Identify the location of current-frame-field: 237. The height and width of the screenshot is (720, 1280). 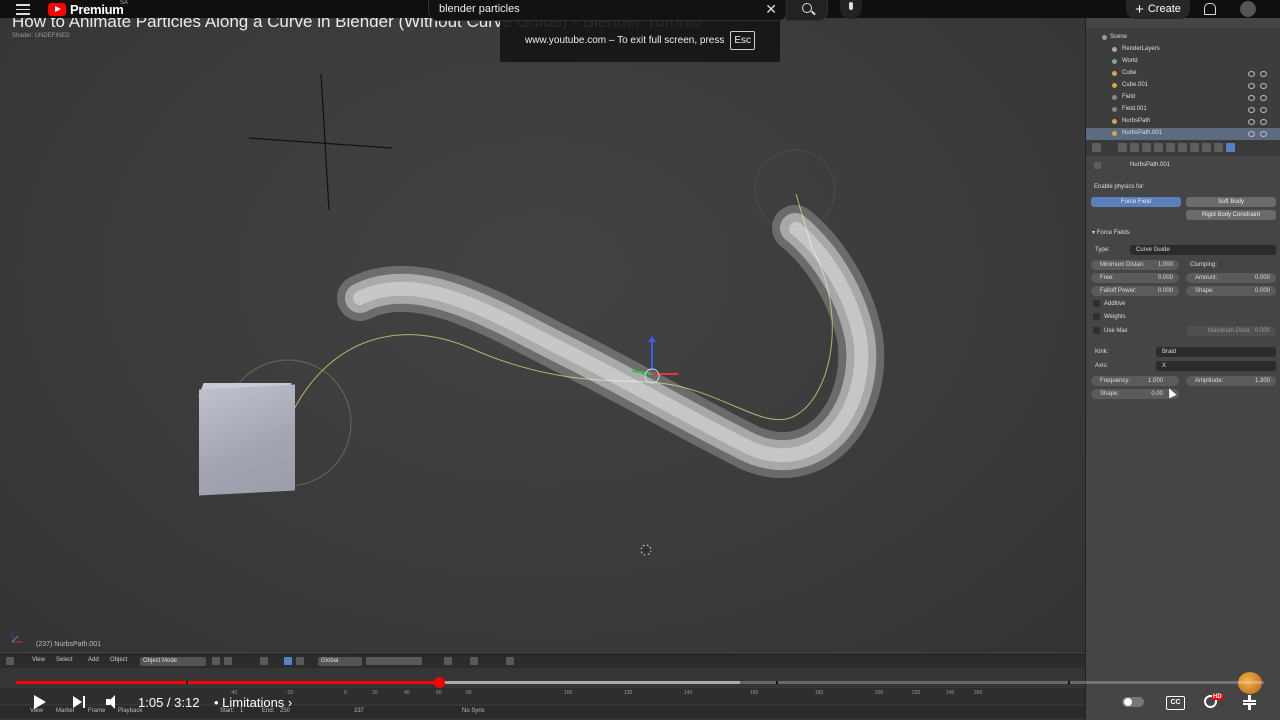
(359, 711).